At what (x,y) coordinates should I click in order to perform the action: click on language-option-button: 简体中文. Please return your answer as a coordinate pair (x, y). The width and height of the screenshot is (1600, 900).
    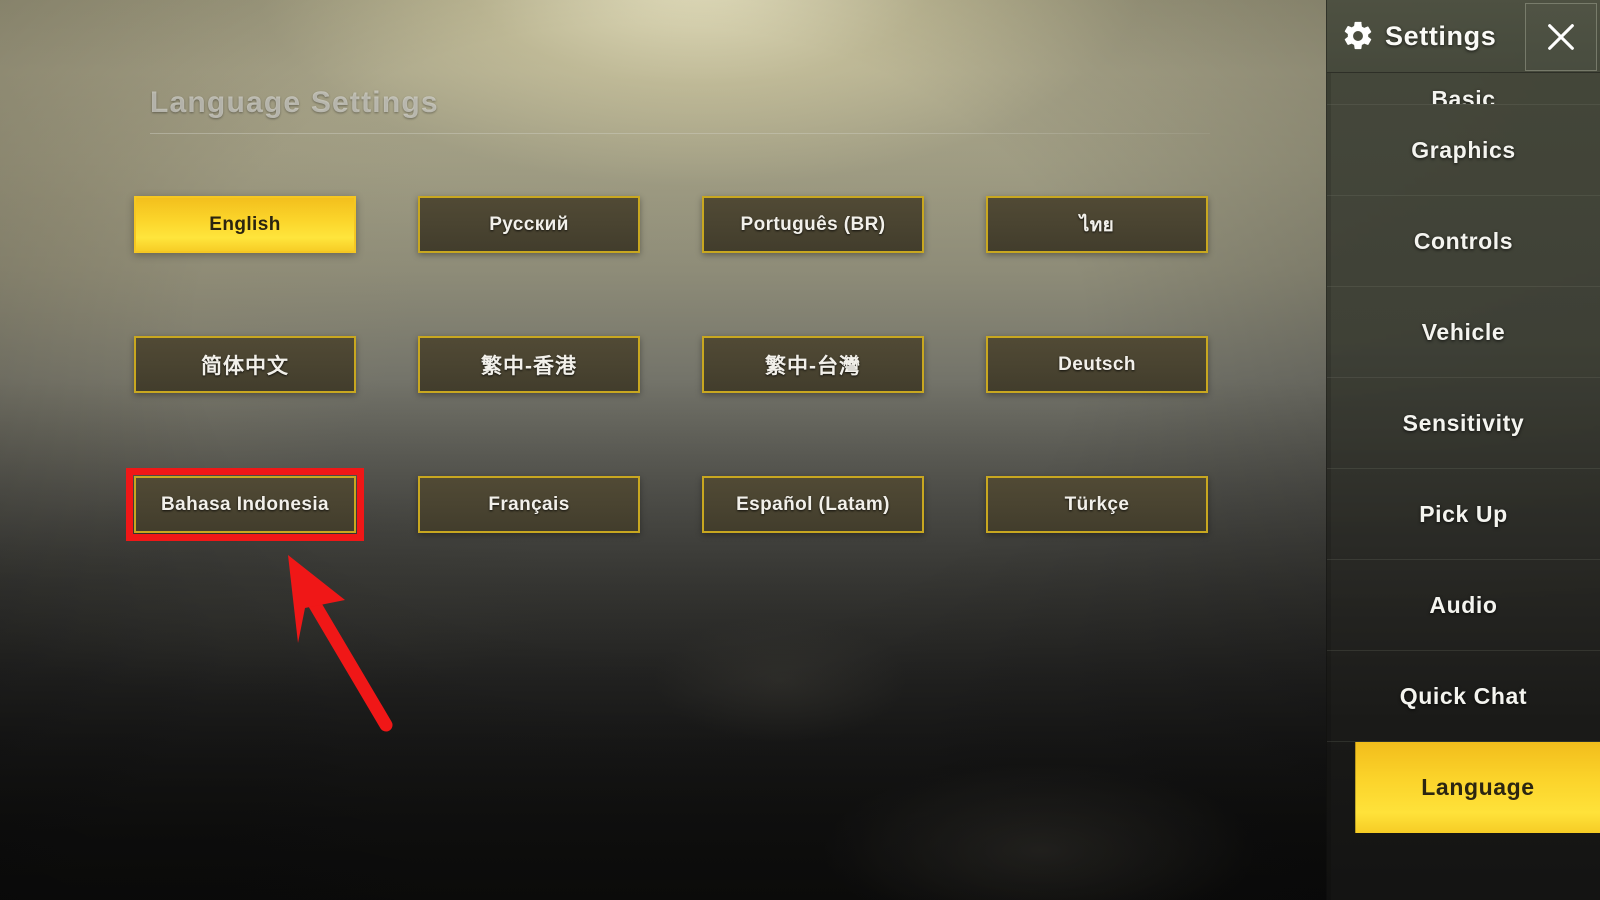
    Looking at the image, I should click on (245, 364).